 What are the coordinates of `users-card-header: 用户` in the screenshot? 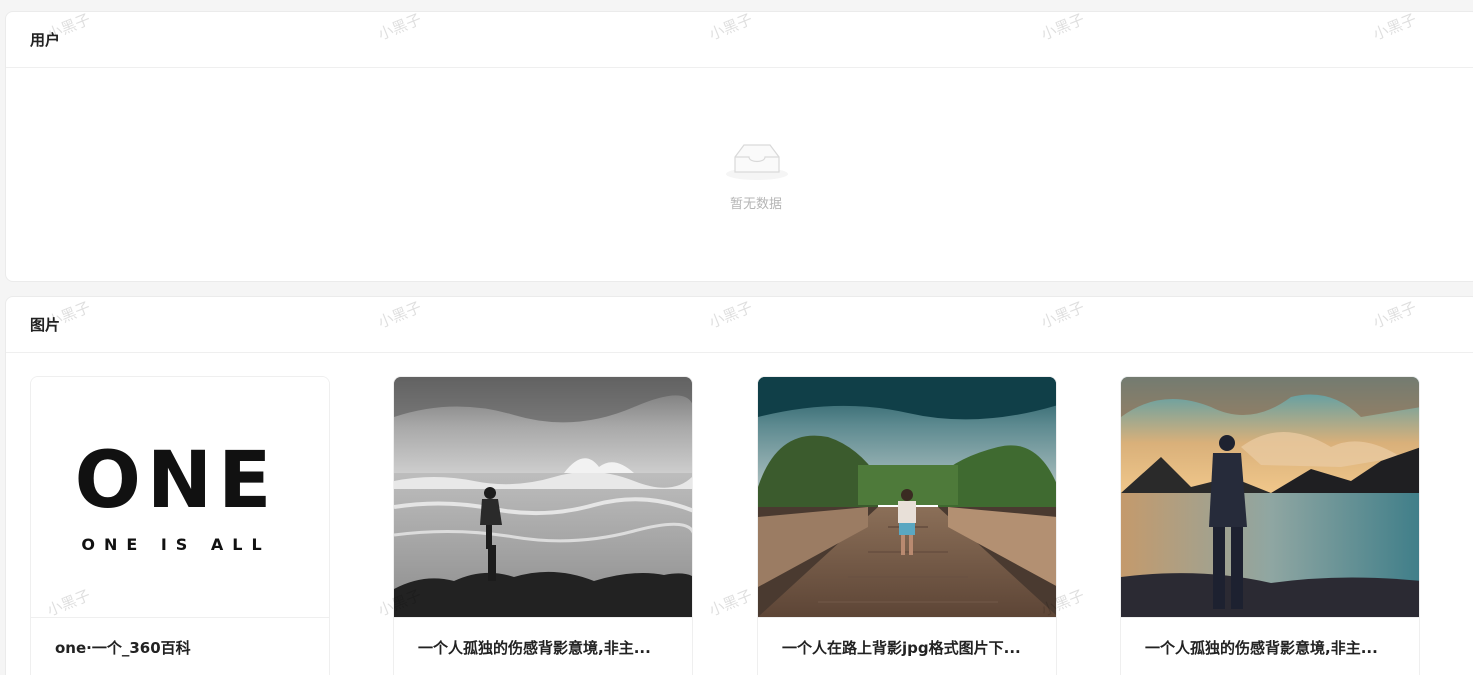 It's located at (739, 40).